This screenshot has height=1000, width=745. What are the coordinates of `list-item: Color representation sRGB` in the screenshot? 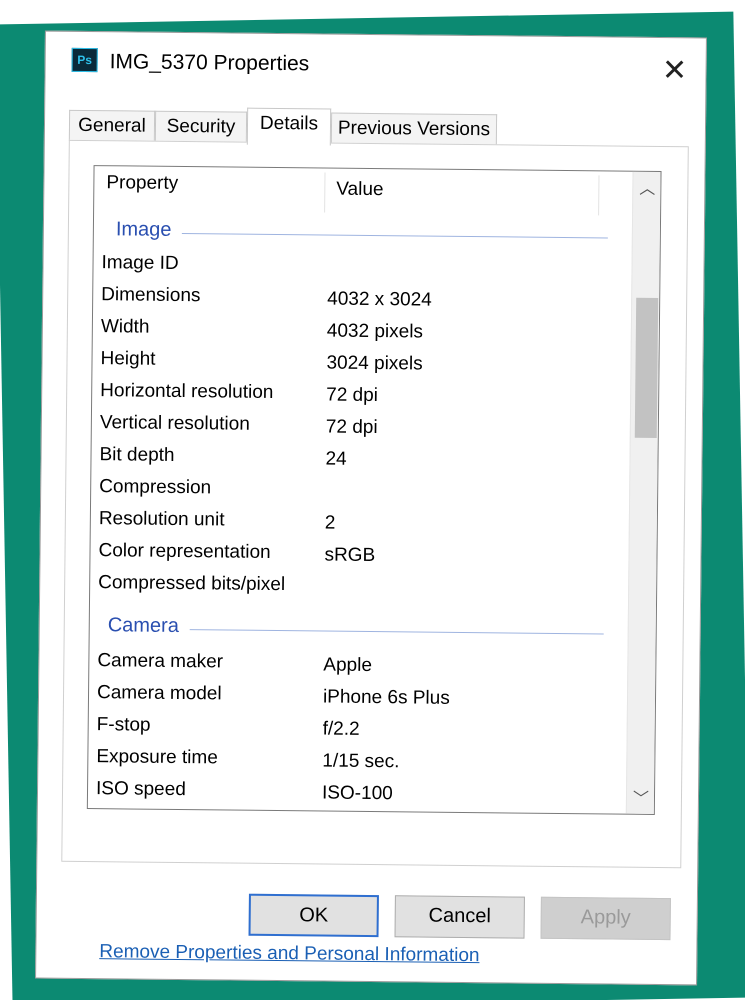 It's located at (348, 558).